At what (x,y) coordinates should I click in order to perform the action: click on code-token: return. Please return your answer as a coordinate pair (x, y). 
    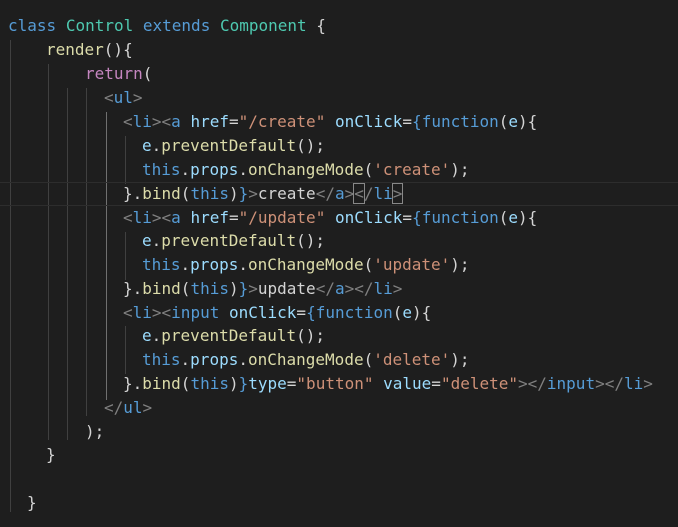
    Looking at the image, I should click on (114, 73).